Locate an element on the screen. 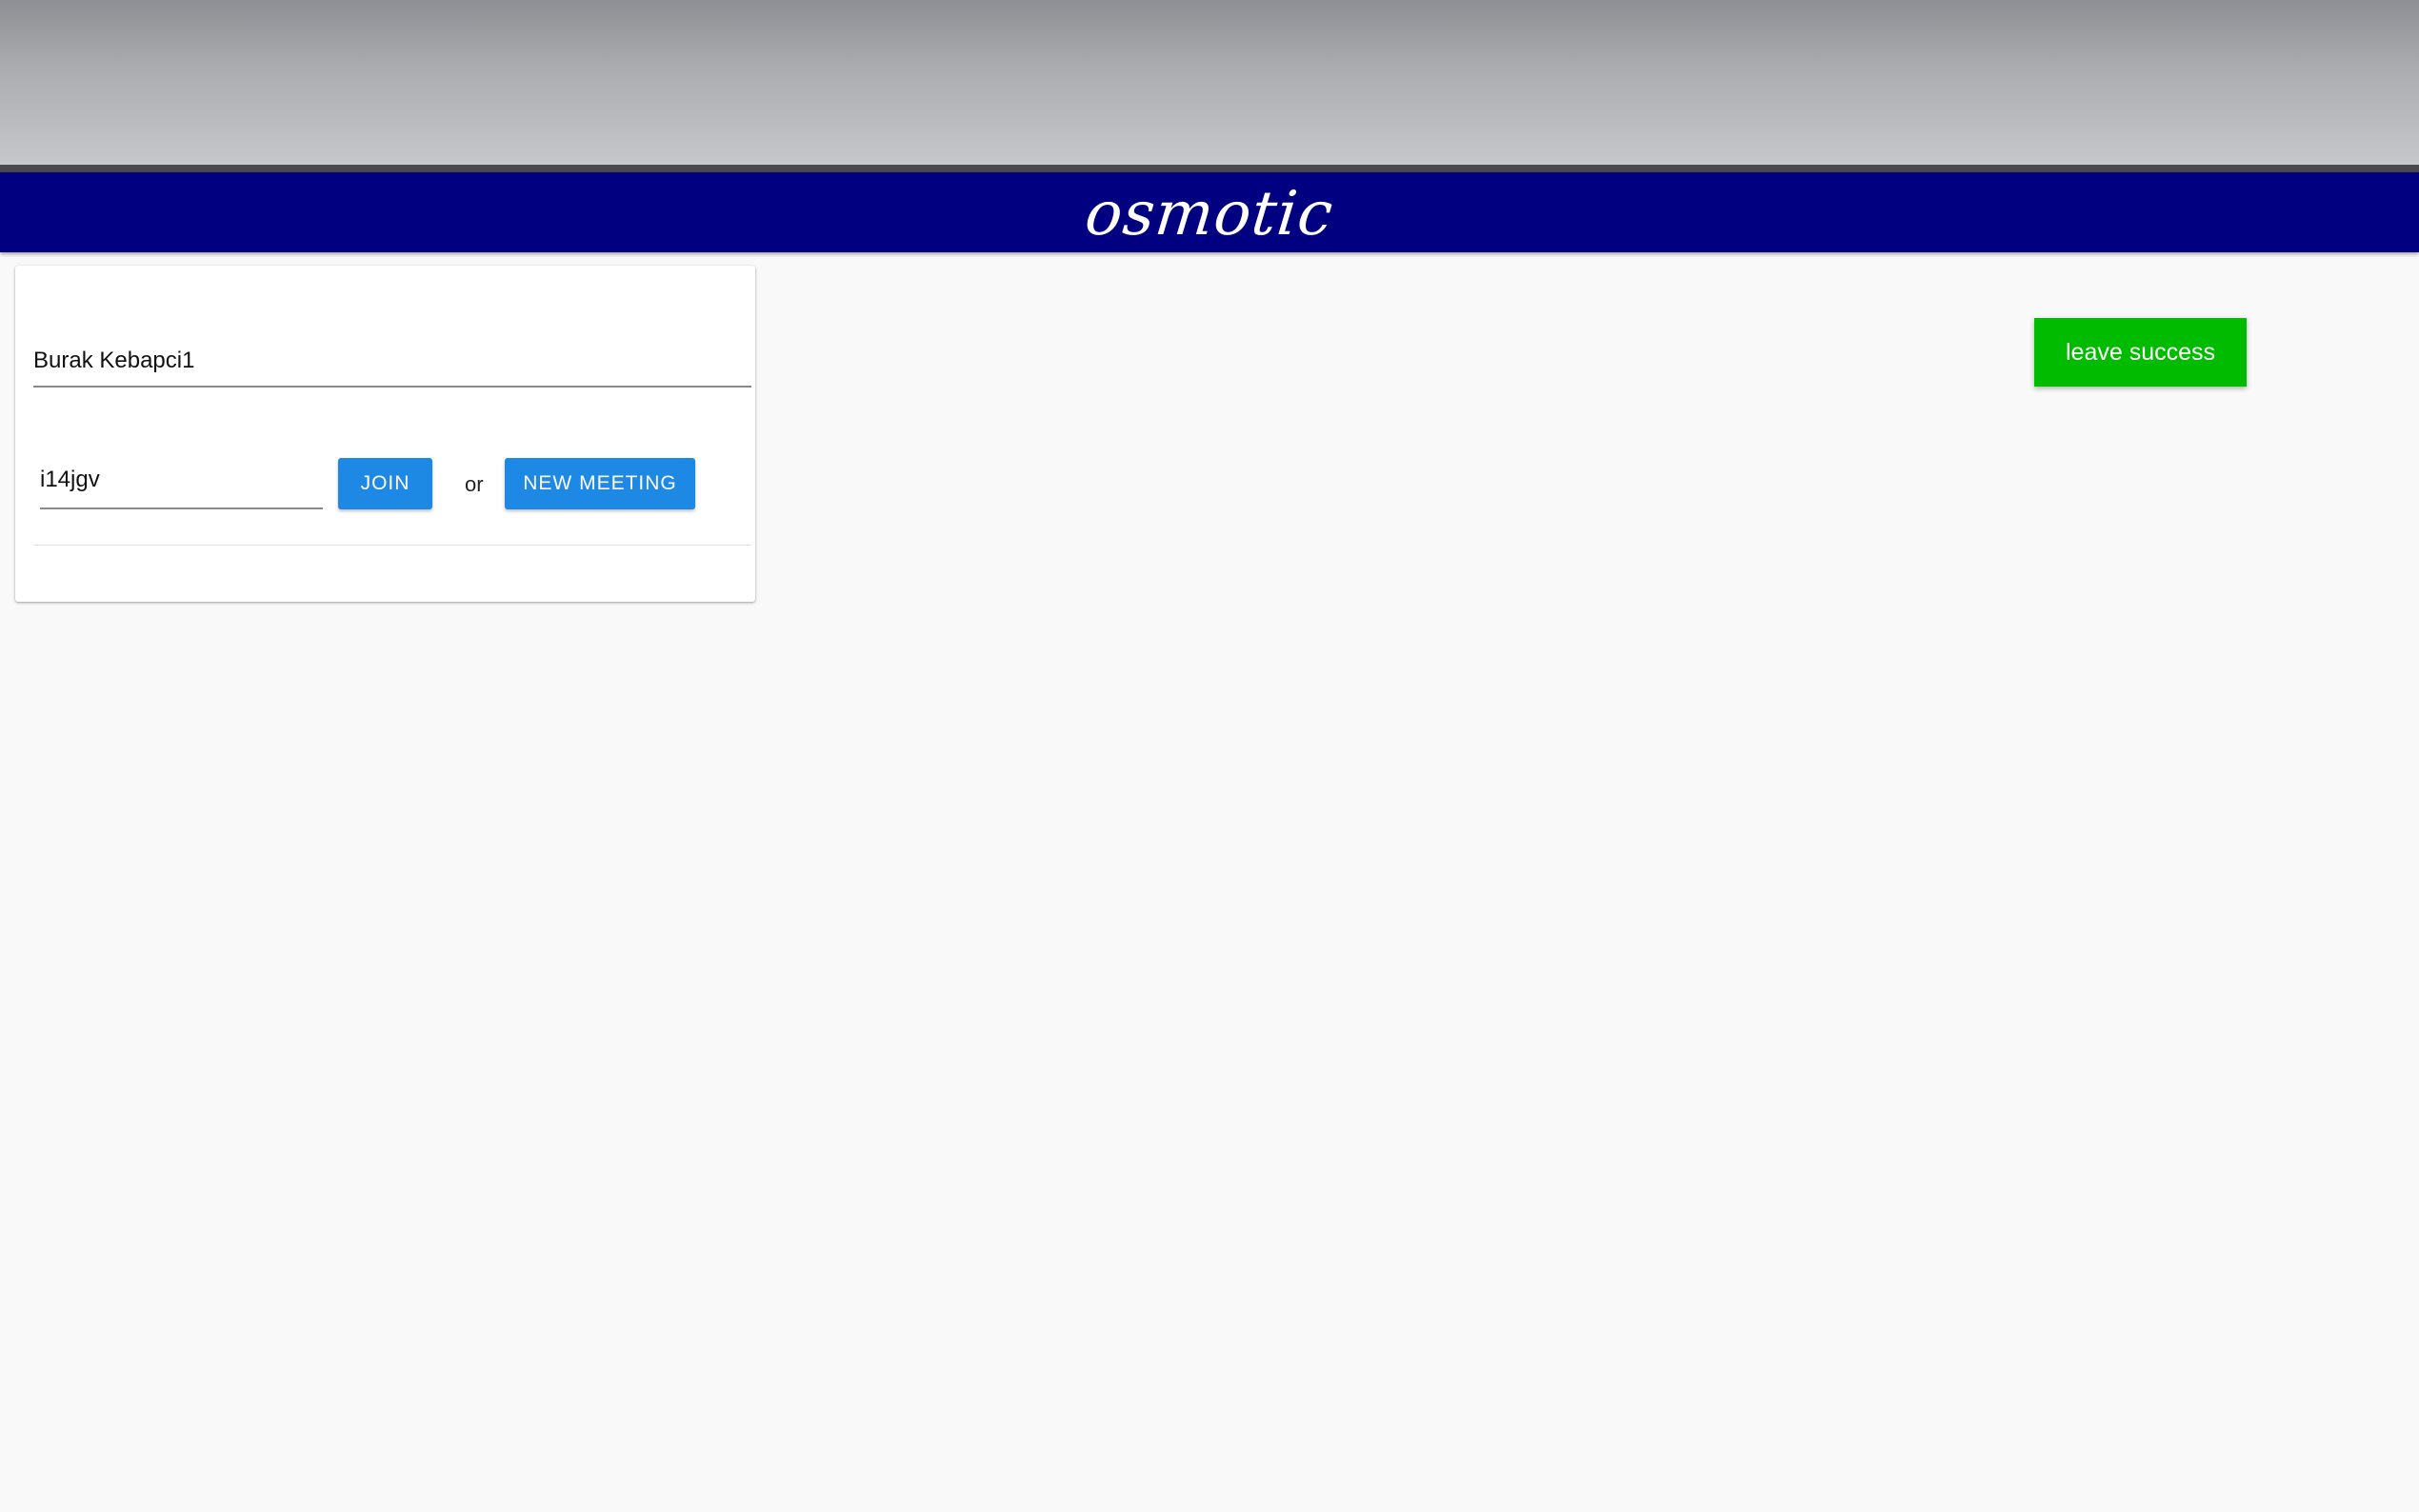  join-meeting-card: JOIN or NEW MEETING is located at coordinates (385, 434).